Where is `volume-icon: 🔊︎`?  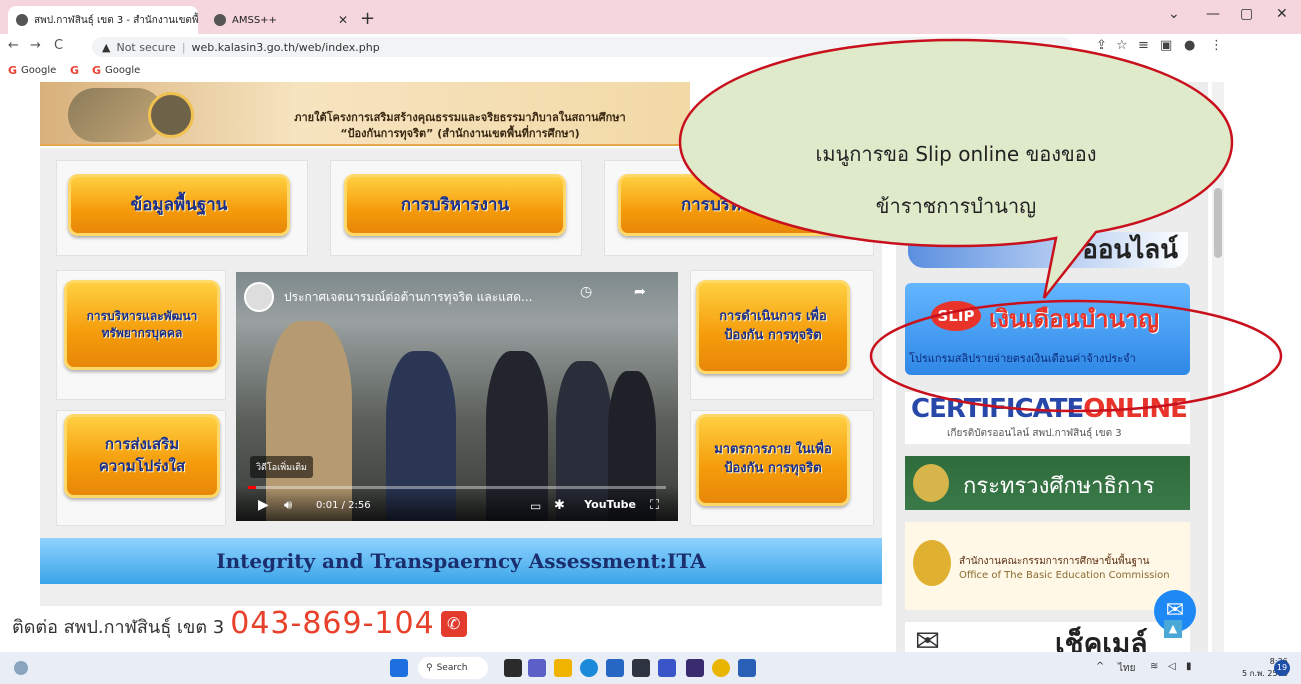 volume-icon: 🔊︎ is located at coordinates (288, 505).